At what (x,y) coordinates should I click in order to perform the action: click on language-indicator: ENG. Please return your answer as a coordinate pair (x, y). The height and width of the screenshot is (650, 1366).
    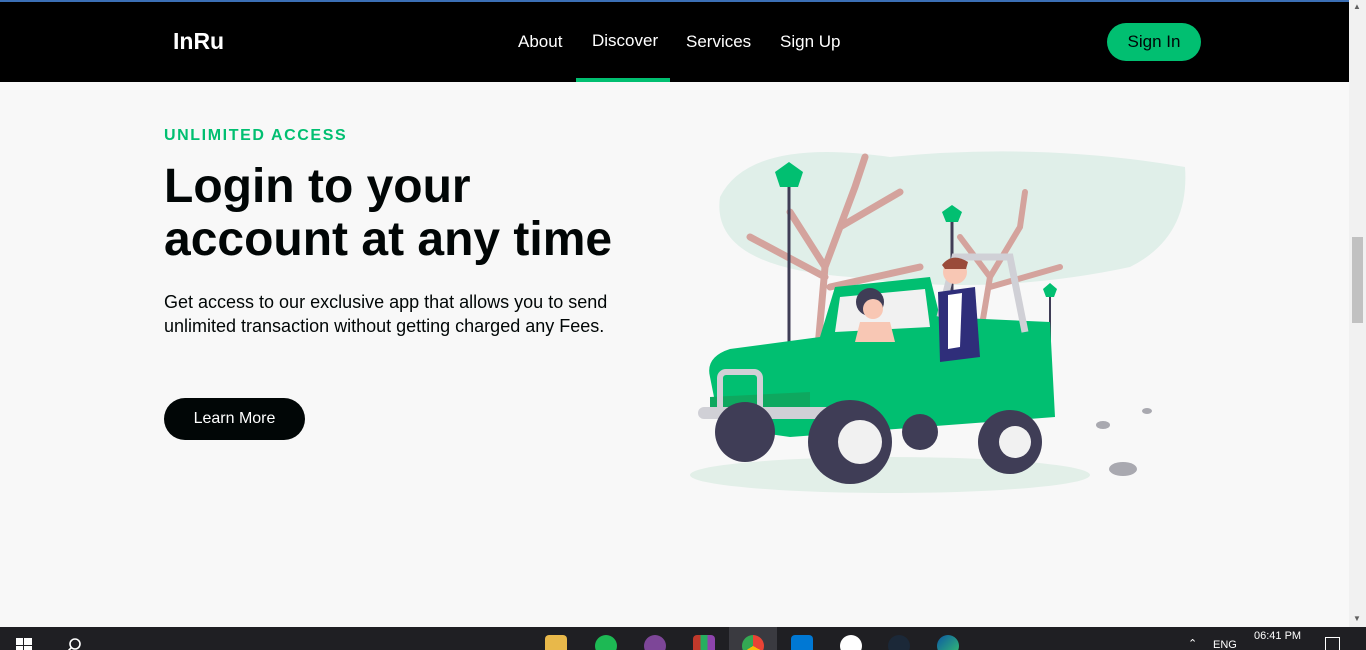
    Looking at the image, I should click on (1225, 644).